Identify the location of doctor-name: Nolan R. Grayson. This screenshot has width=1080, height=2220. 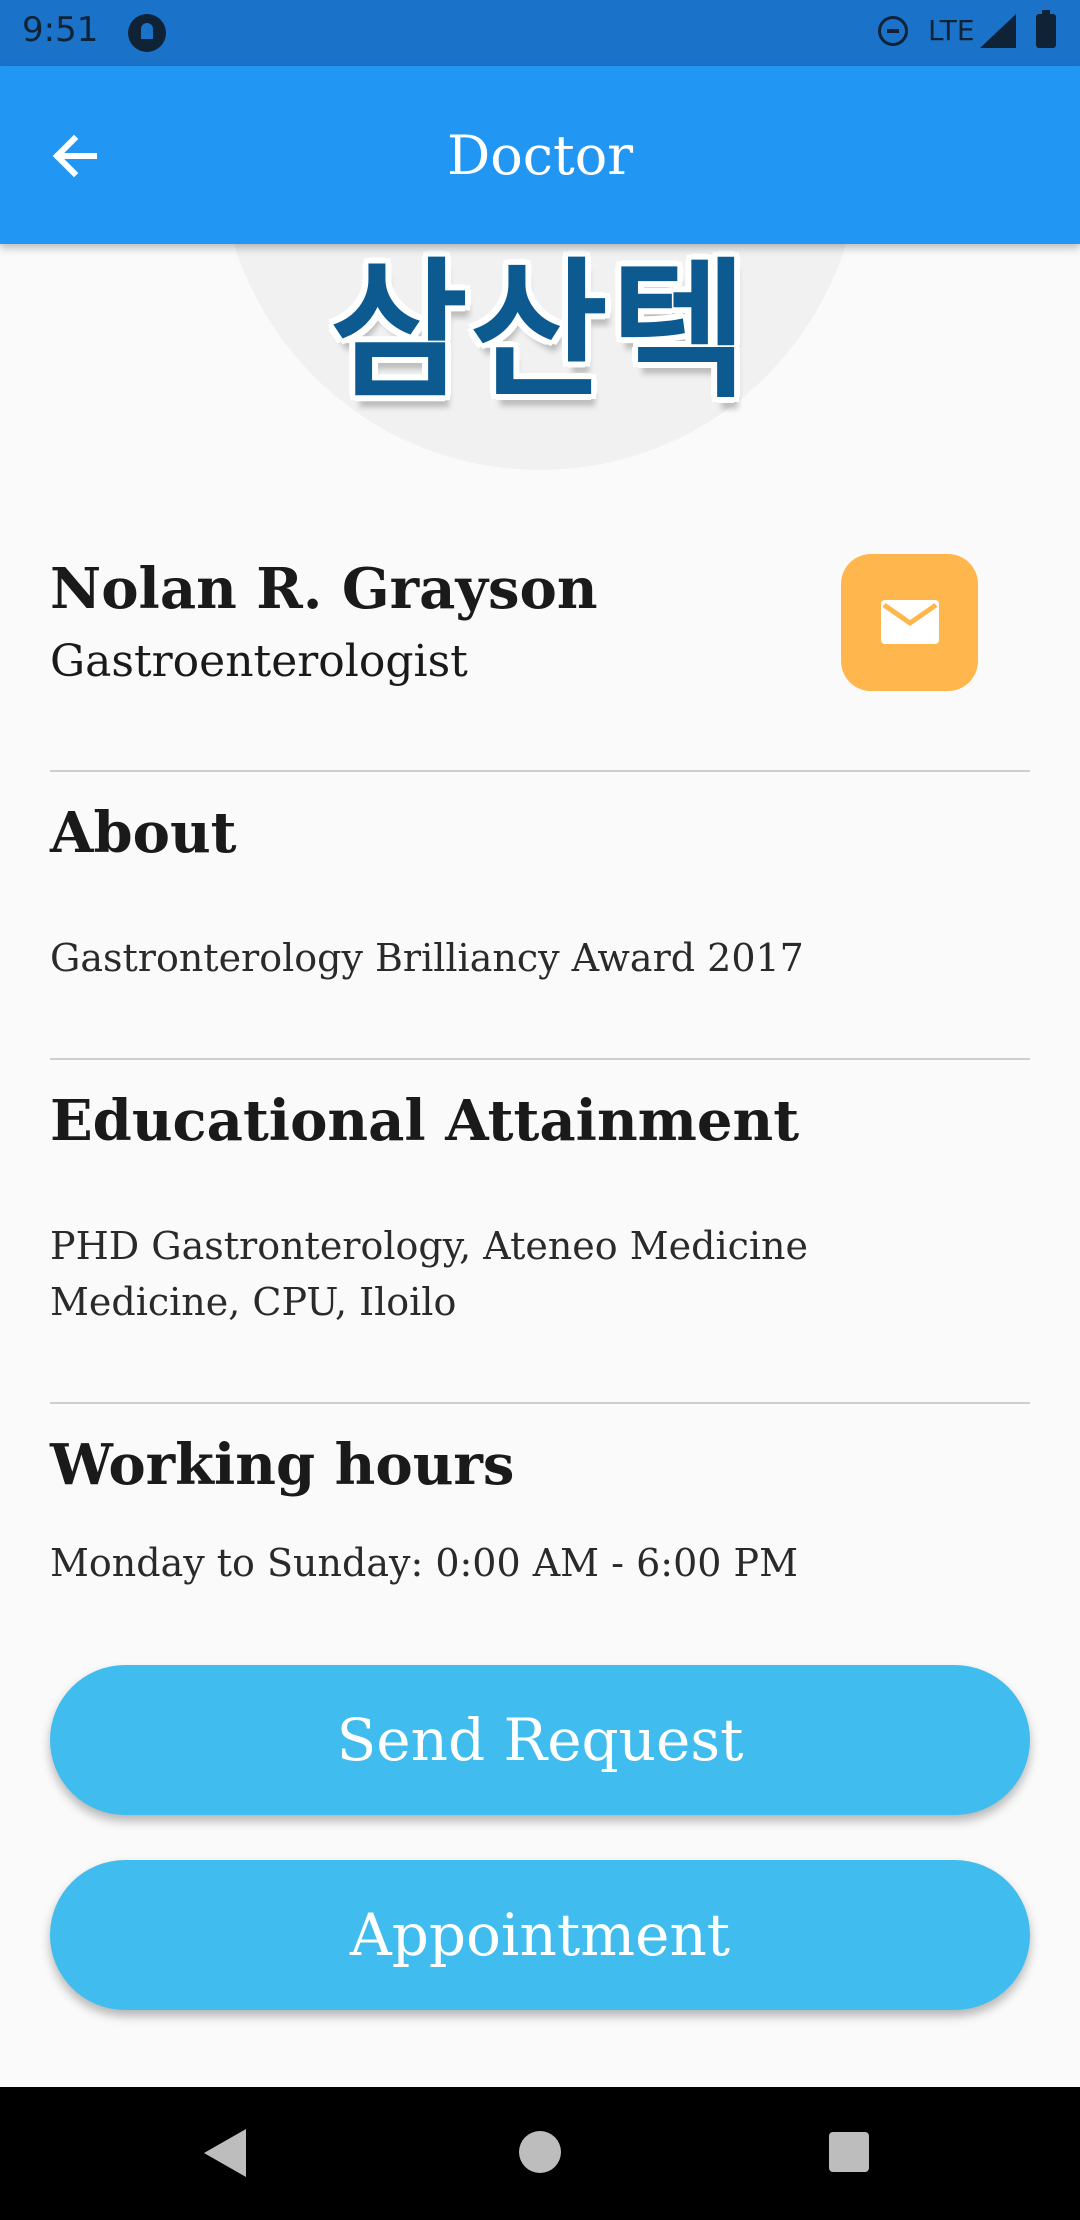
(324, 589).